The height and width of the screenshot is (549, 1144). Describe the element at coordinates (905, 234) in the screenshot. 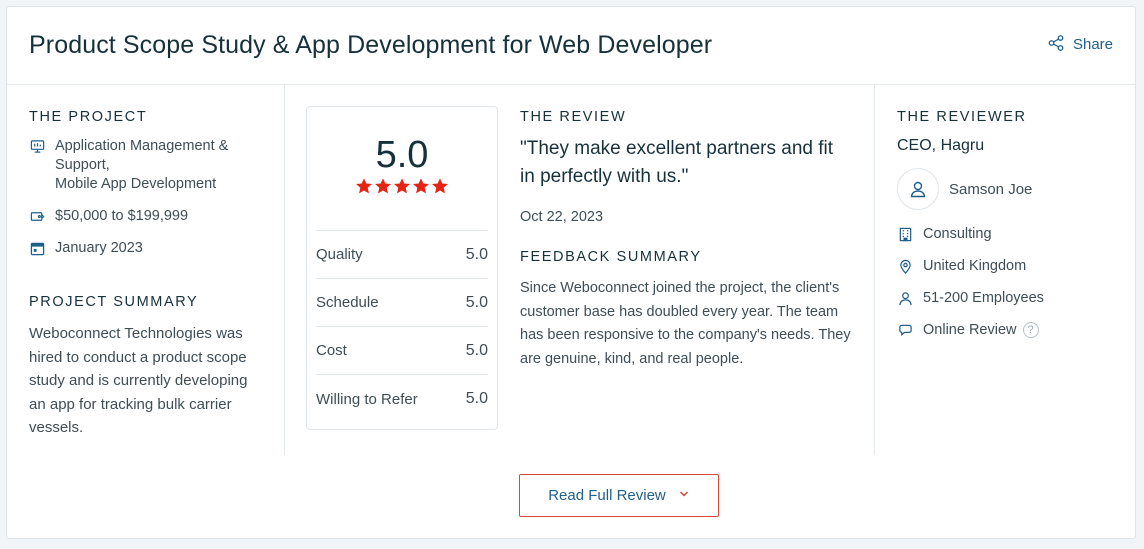

I see `building-icon` at that location.